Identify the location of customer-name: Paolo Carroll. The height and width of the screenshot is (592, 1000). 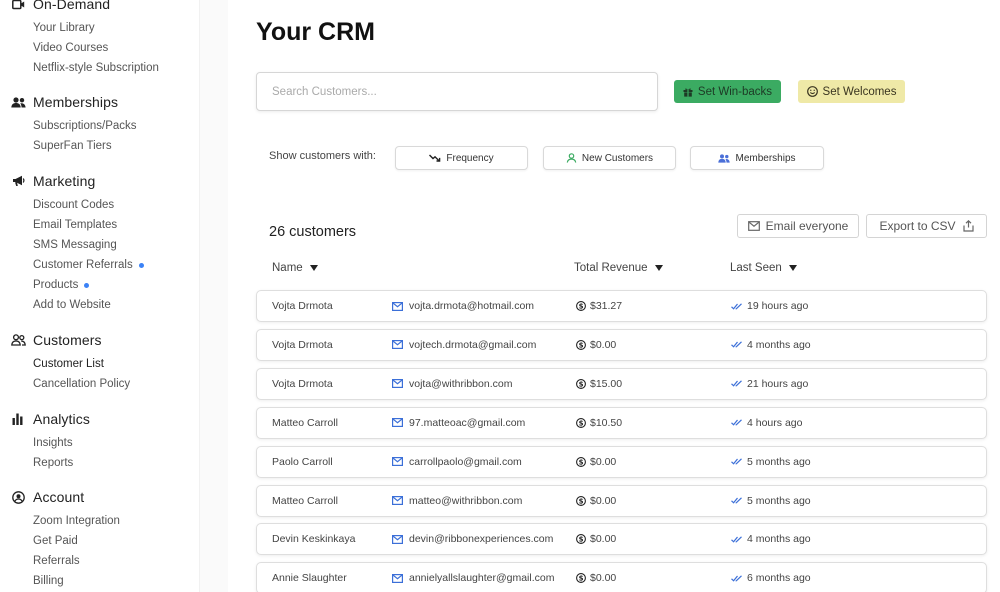
(302, 461).